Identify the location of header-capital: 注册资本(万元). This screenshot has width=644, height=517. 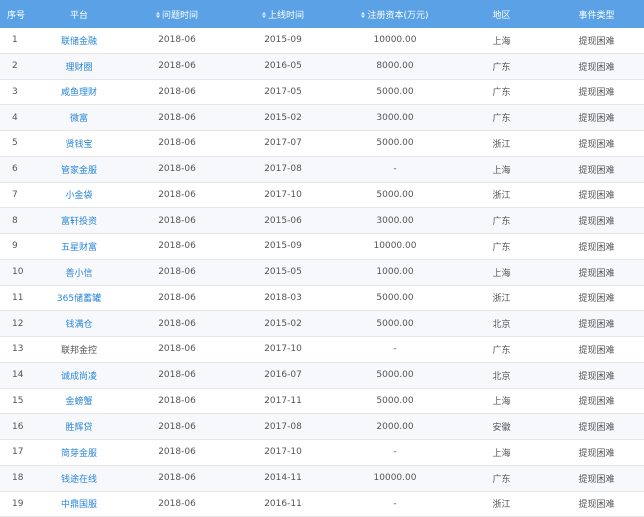
(395, 14).